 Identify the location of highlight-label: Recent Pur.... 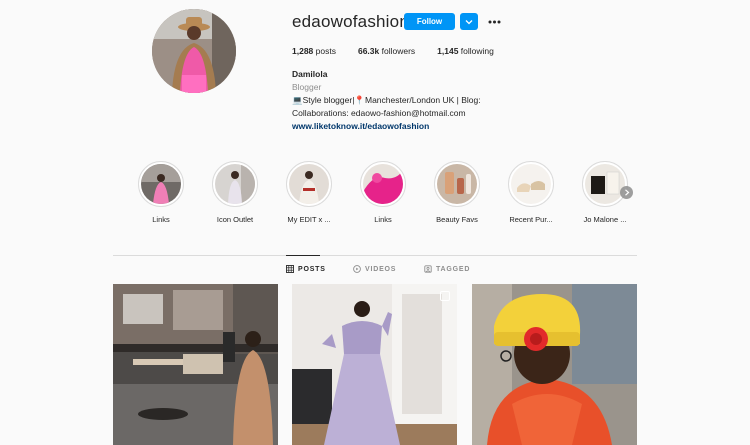
(531, 219).